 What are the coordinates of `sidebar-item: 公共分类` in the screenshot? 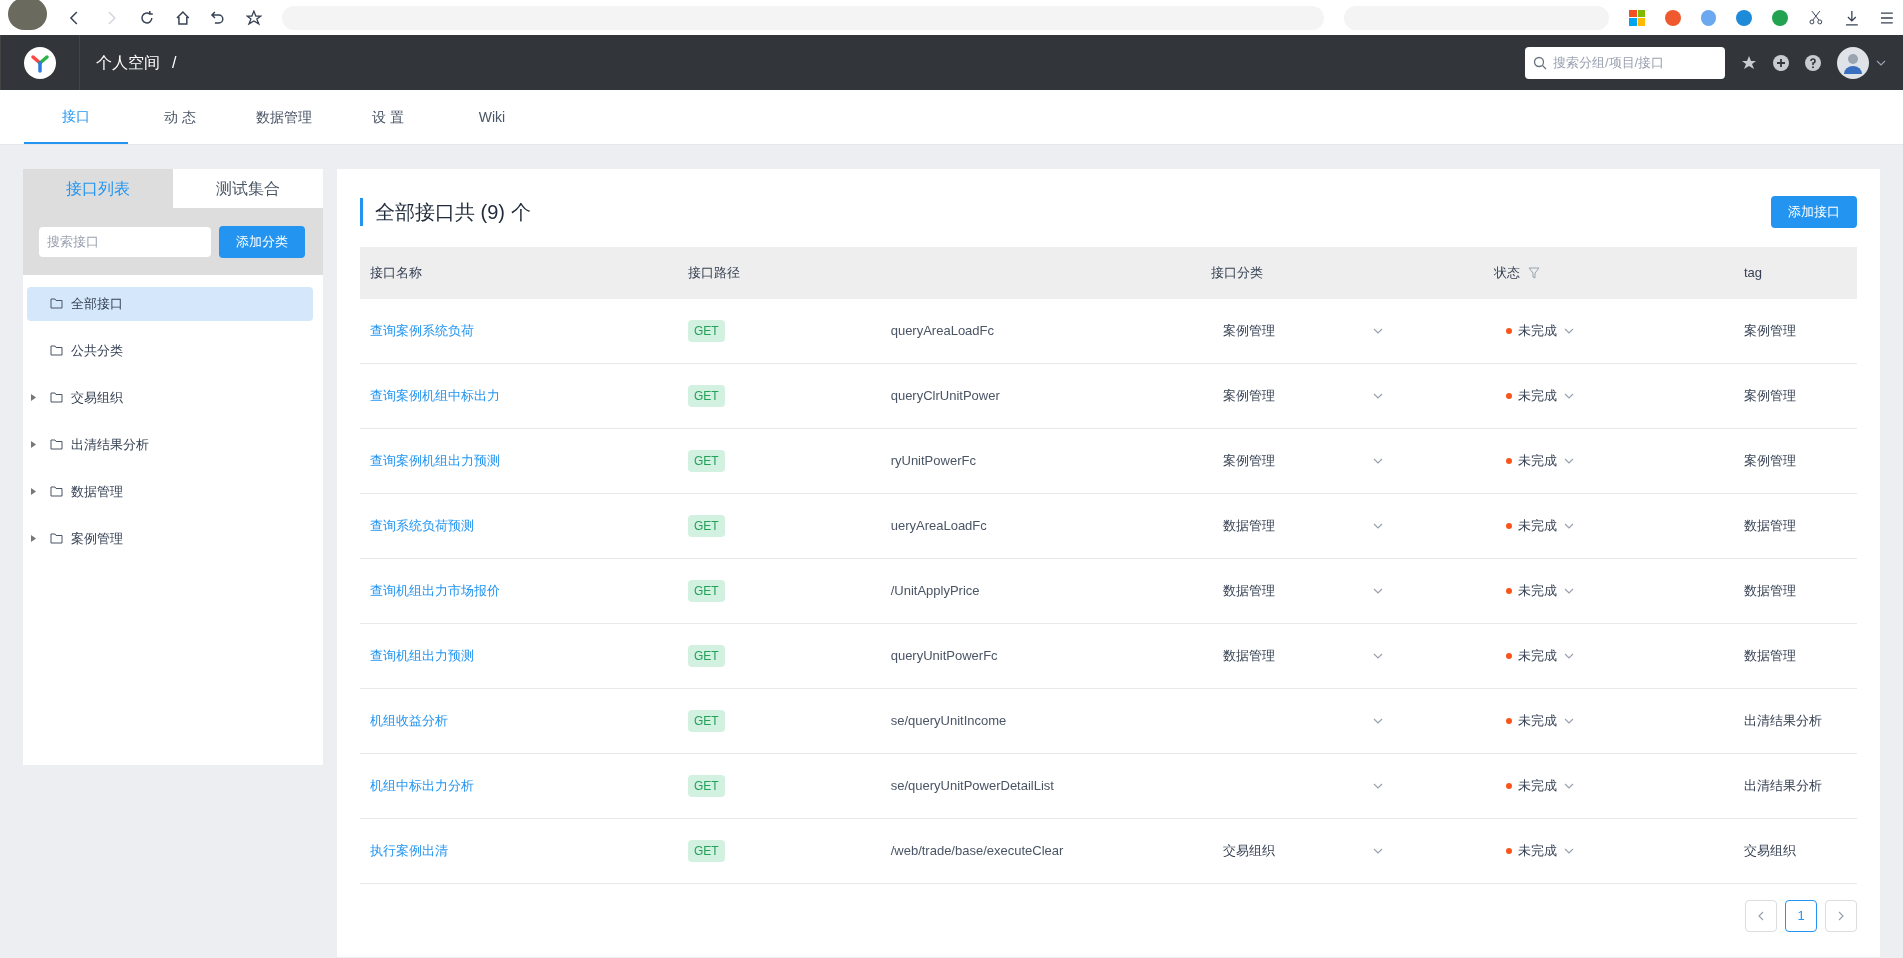 It's located at (170, 350).